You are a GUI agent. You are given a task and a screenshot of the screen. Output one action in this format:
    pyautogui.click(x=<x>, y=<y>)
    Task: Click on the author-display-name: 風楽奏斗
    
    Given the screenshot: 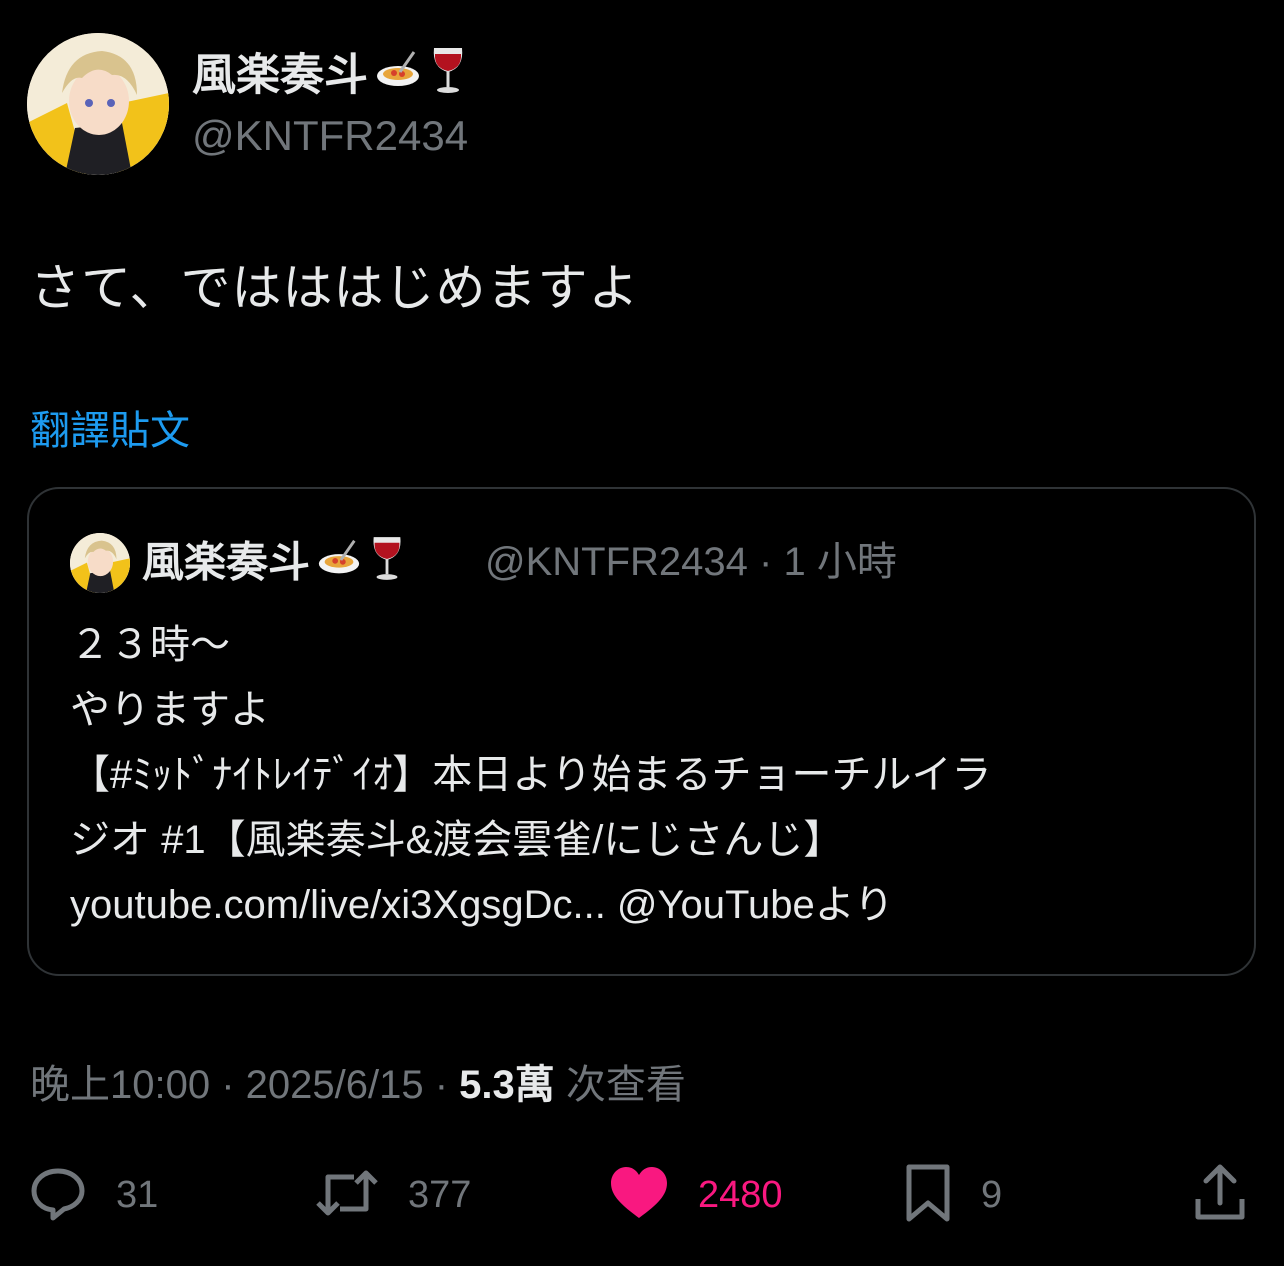 What is the action you would take?
    pyautogui.click(x=330, y=78)
    